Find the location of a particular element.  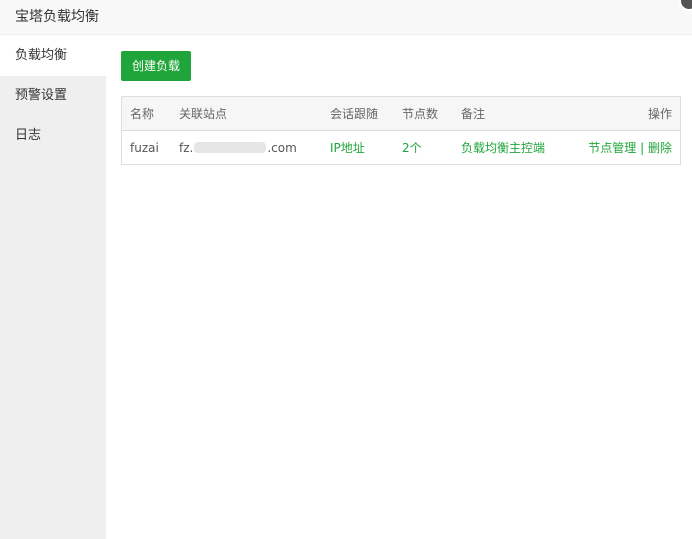

create-load-balance-button: 创建负载 is located at coordinates (156, 66).